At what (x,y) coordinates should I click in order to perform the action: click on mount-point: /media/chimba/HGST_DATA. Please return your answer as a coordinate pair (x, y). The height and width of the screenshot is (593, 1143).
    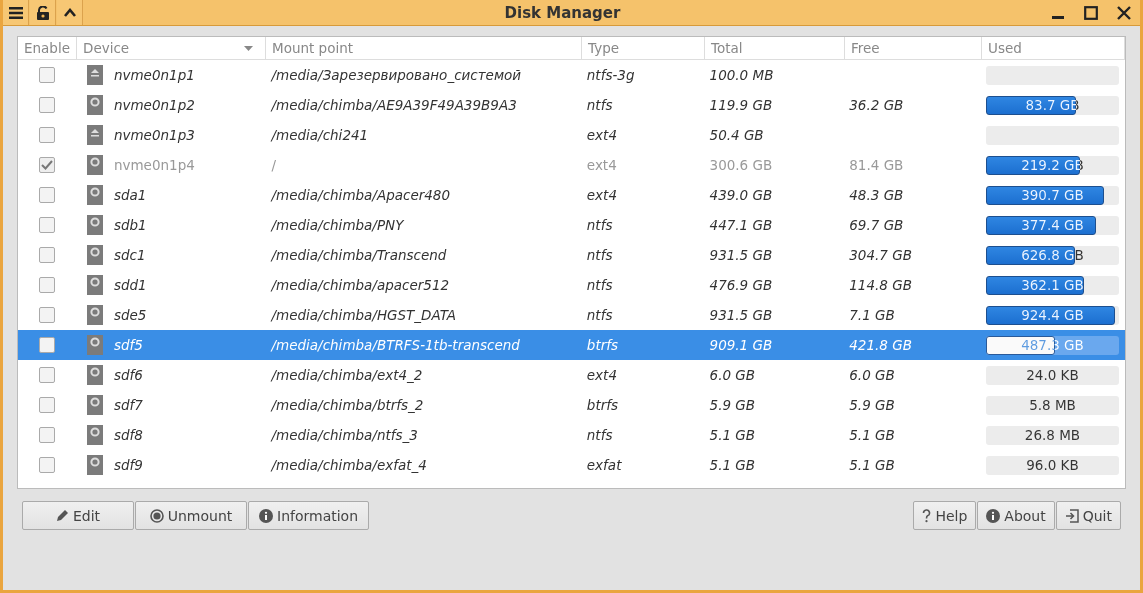
    Looking at the image, I should click on (363, 315).